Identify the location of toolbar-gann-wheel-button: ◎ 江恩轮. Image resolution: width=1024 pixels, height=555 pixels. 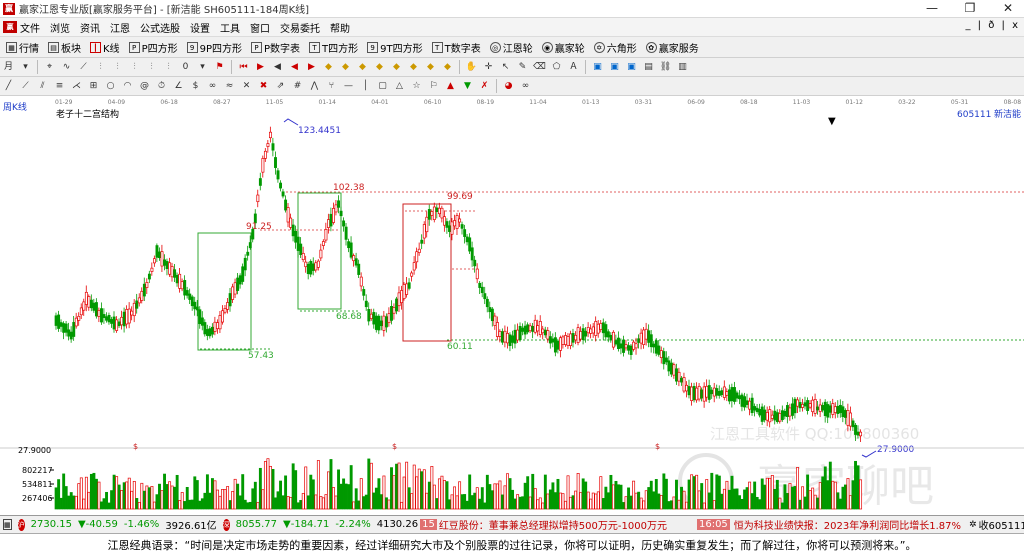
(510, 47).